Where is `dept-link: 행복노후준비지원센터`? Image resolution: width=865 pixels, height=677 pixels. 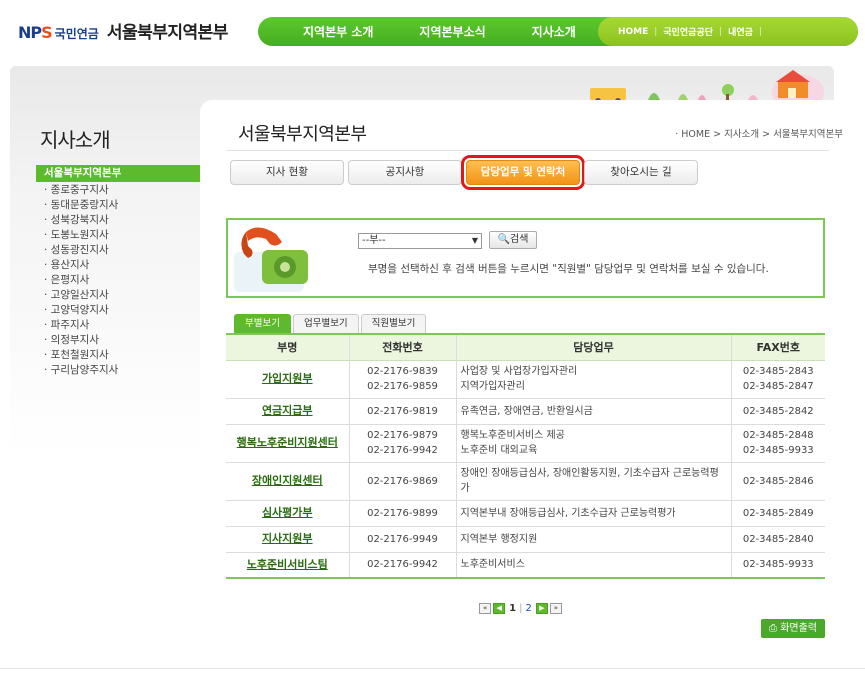
dept-link: 행복노후준비지원센터 is located at coordinates (287, 442).